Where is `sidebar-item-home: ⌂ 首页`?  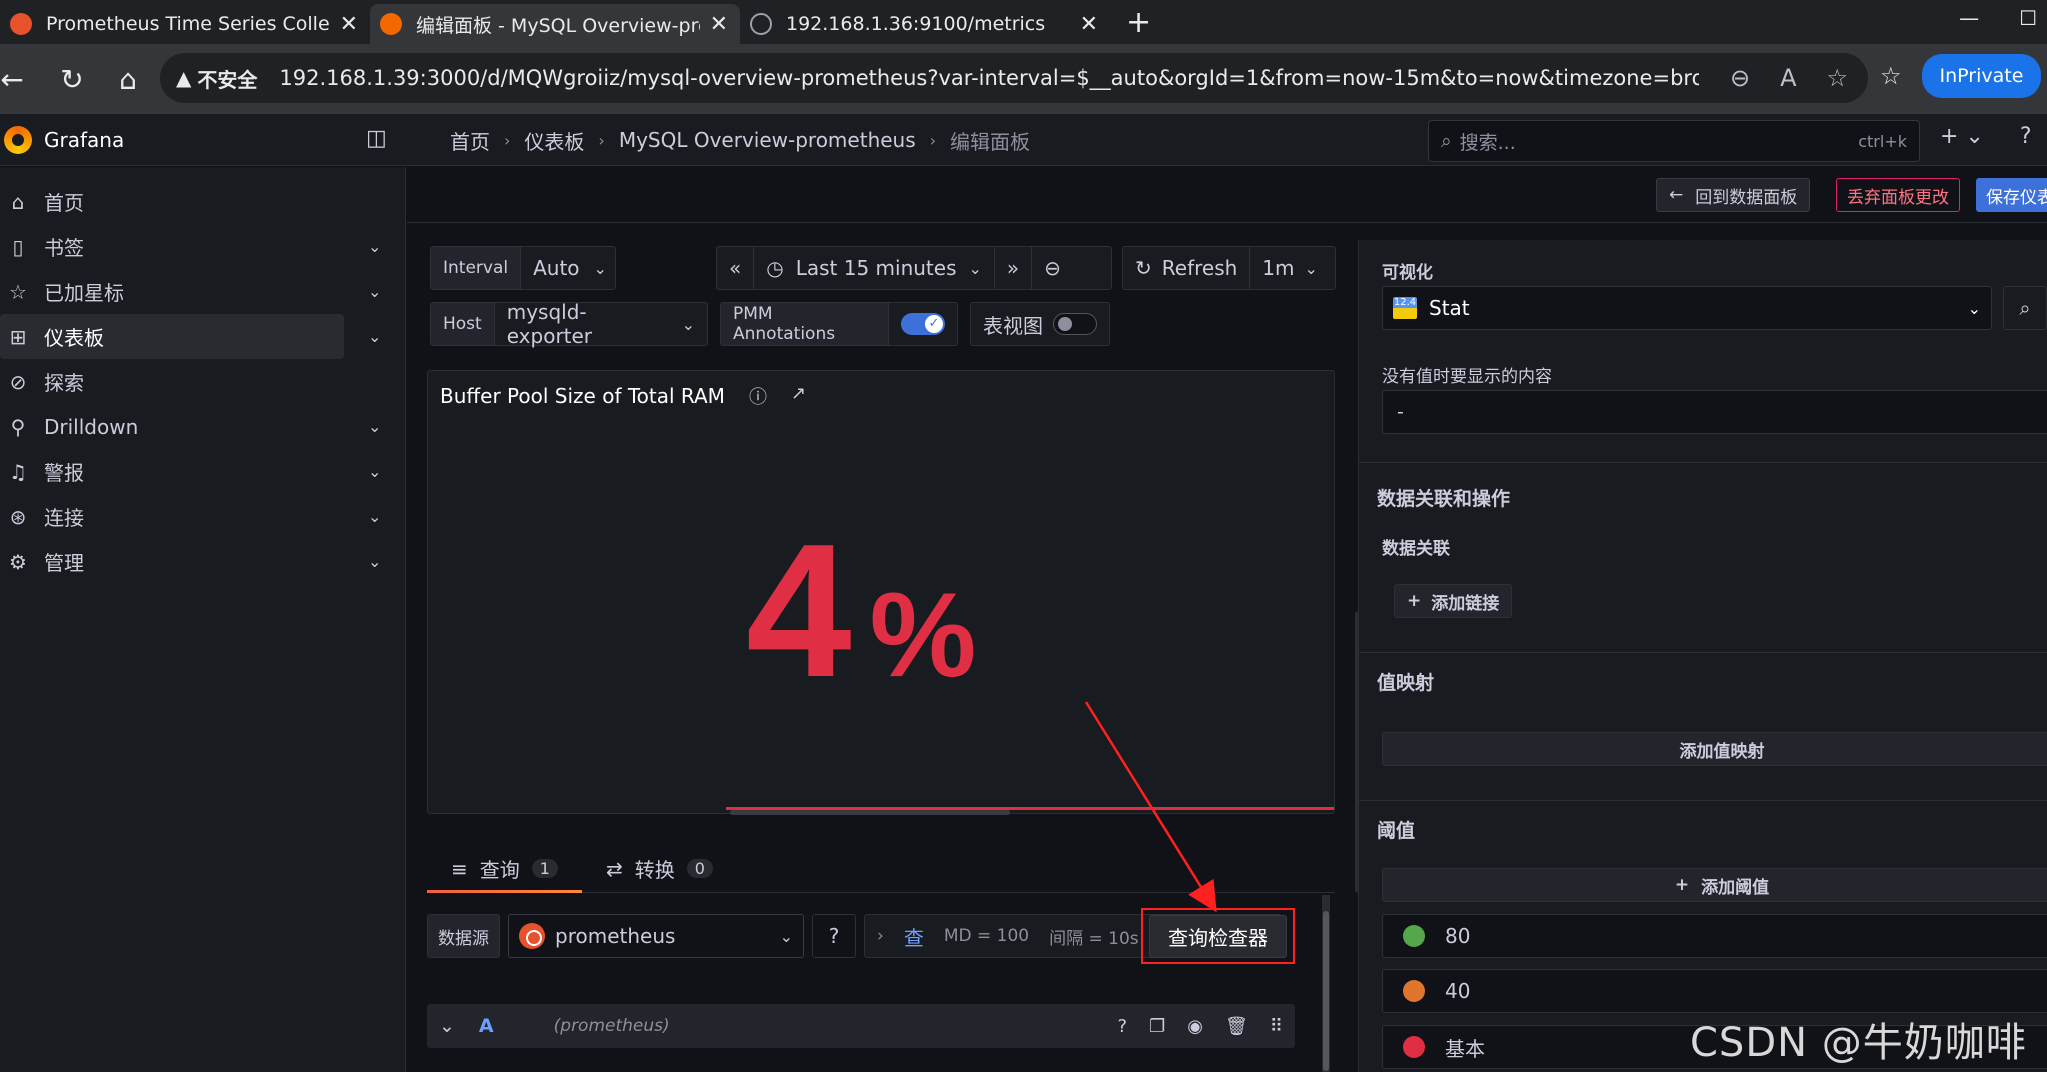
sidebar-item-home: ⌂ 首页 is located at coordinates (202, 201).